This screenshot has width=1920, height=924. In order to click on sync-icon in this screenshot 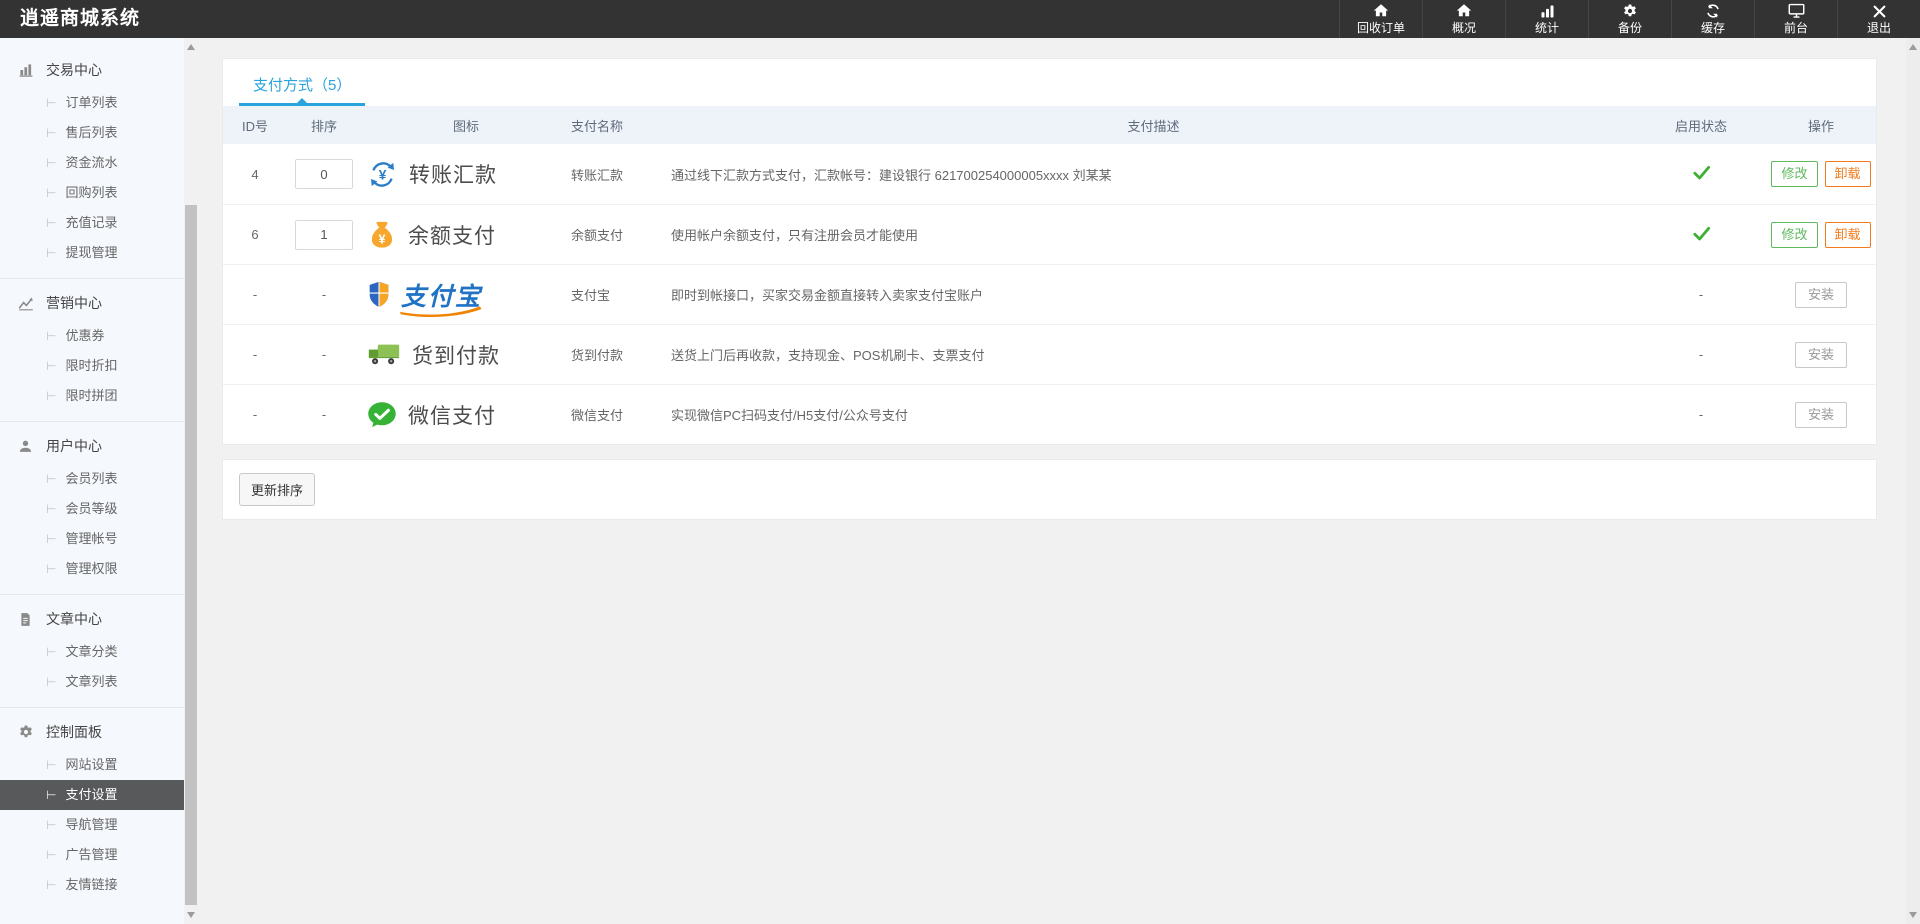, I will do `click(1713, 11)`.